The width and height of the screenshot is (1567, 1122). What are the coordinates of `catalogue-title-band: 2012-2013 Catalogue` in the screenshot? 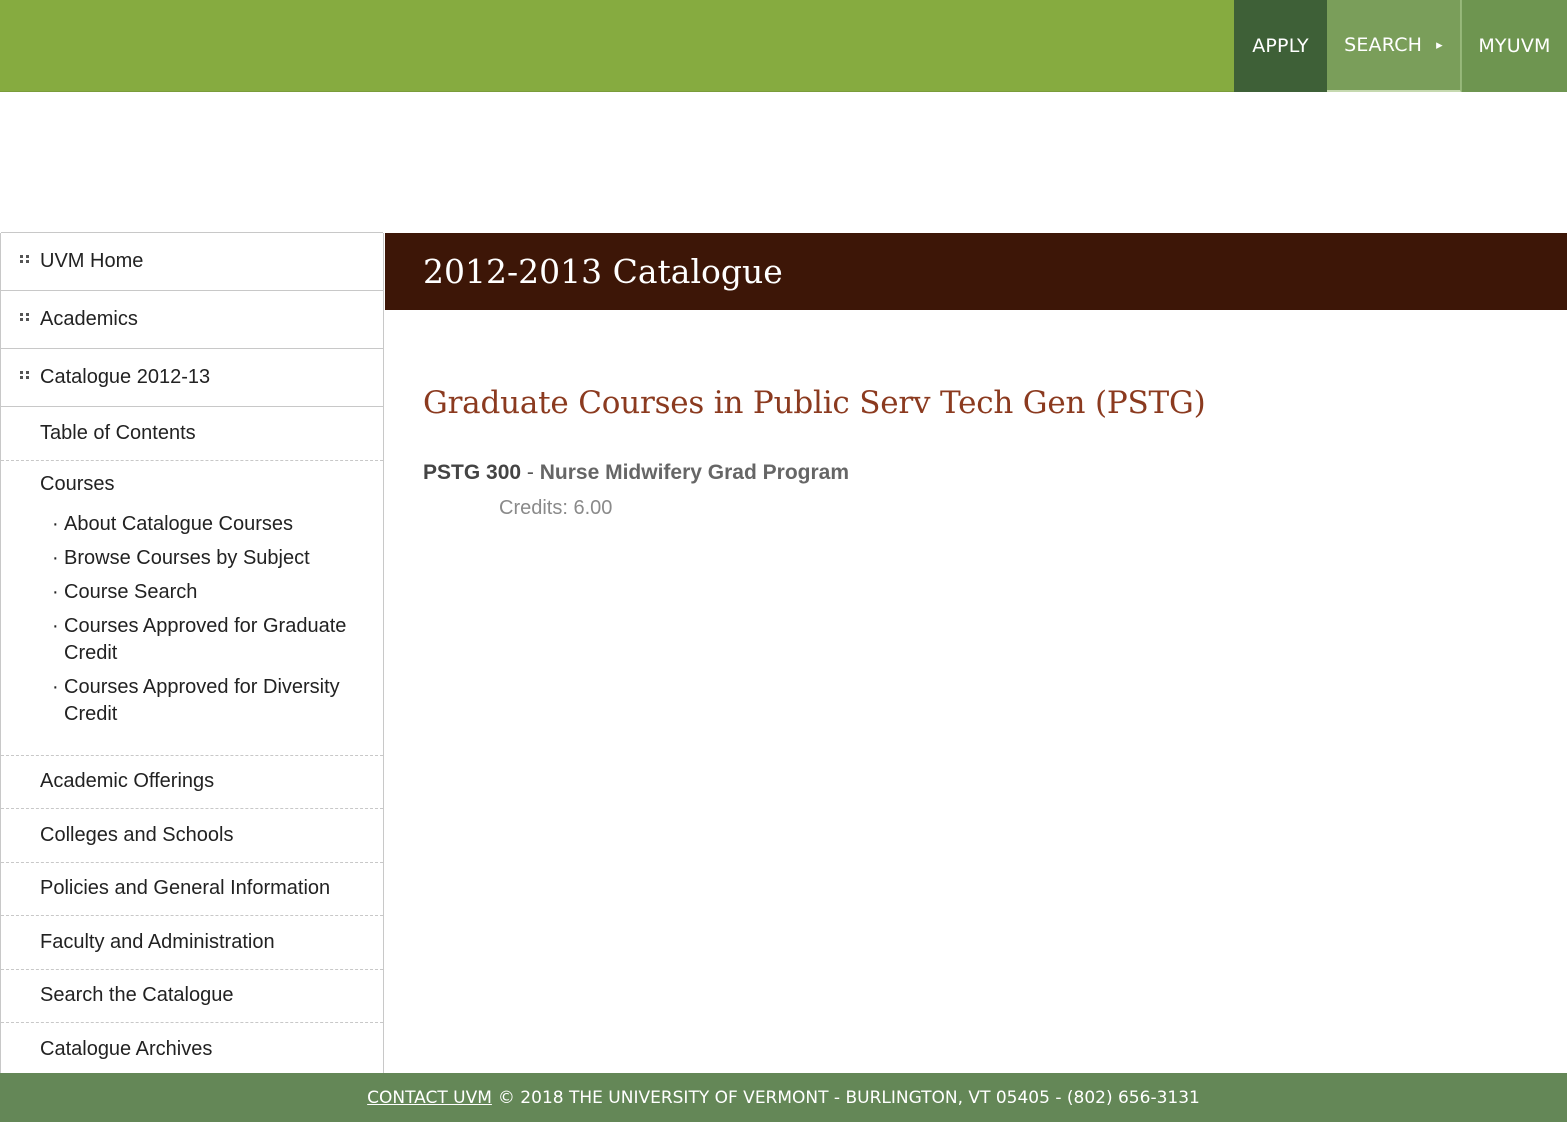 It's located at (976, 271).